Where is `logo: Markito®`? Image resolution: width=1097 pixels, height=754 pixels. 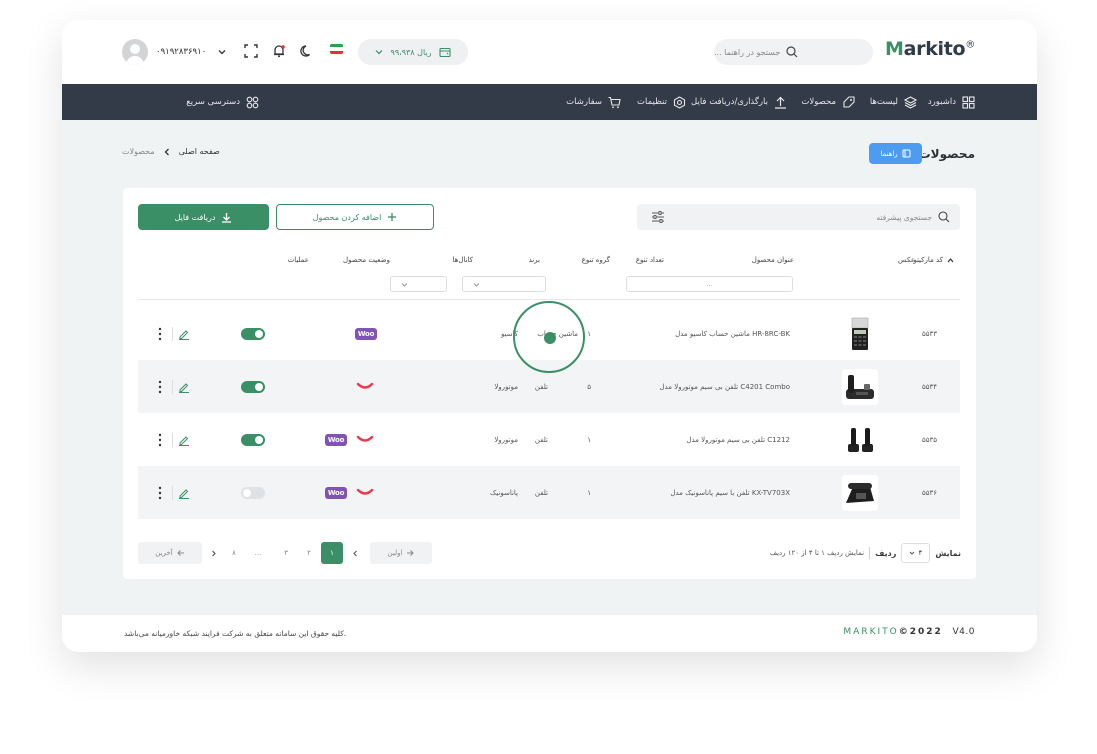 logo: Markito® is located at coordinates (930, 49).